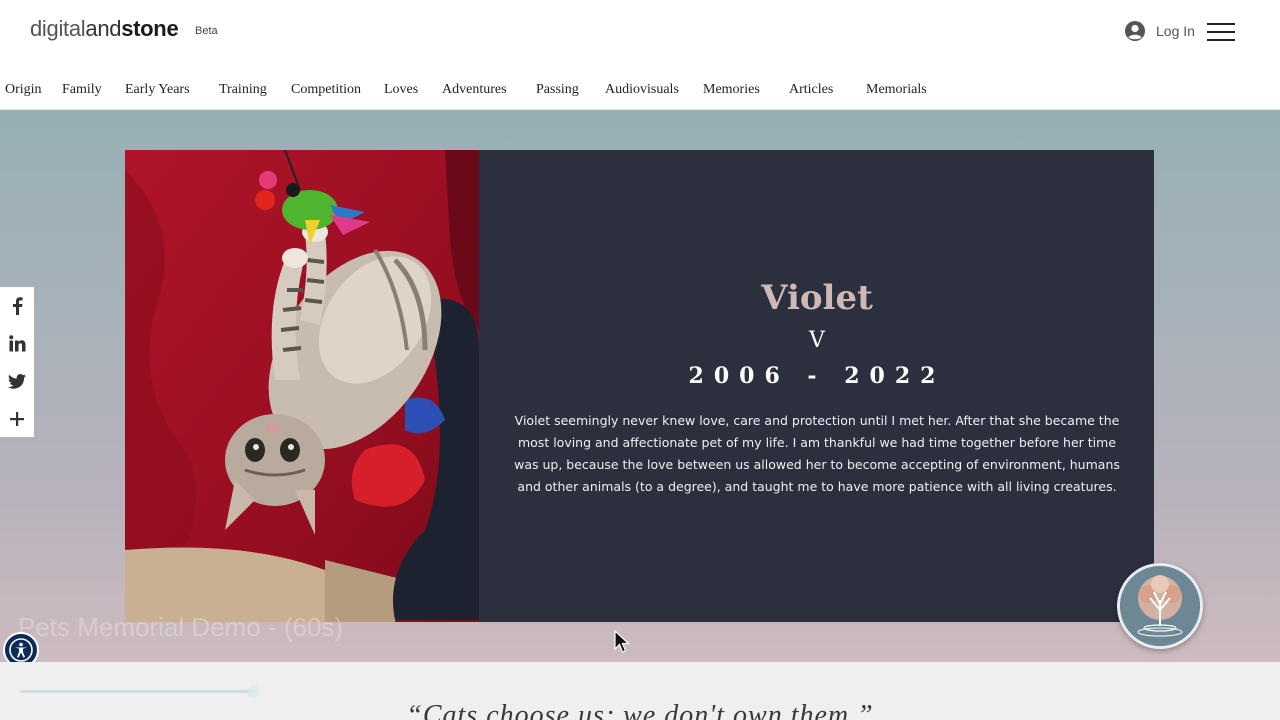 The height and width of the screenshot is (720, 1280). Describe the element at coordinates (731, 90) in the screenshot. I see `nav-item-memories: Memories` at that location.